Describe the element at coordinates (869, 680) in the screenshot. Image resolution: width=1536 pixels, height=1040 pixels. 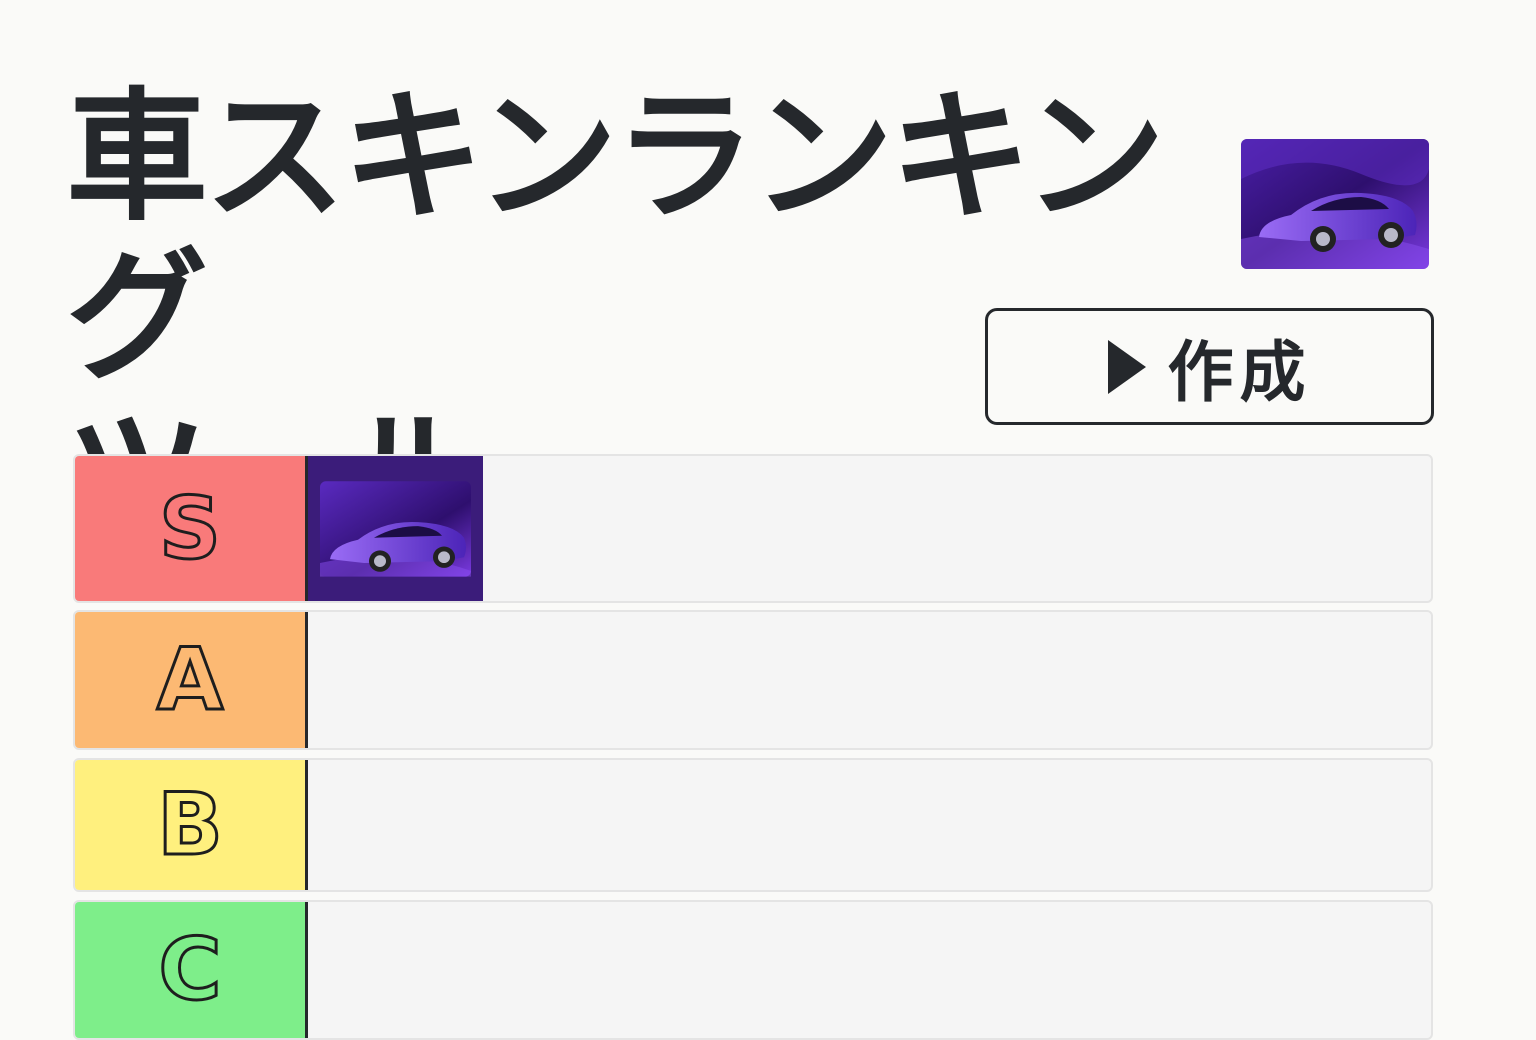
I see `tier-items-a` at that location.